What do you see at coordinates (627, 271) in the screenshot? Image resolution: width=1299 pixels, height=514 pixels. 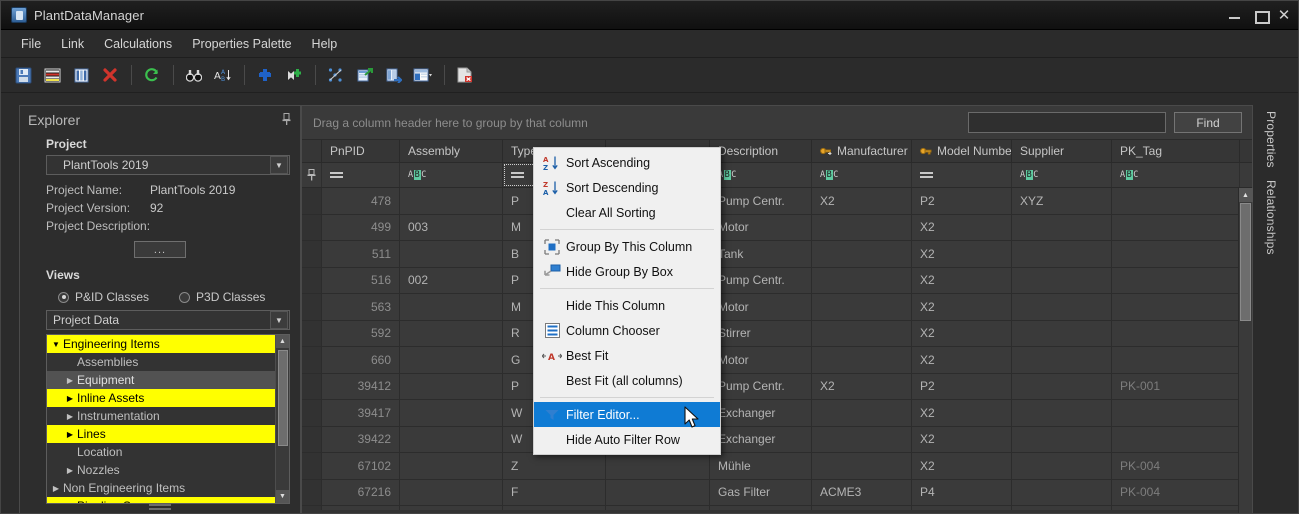 I see `menu-hide-group-by-box: Hide Group By Box` at bounding box center [627, 271].